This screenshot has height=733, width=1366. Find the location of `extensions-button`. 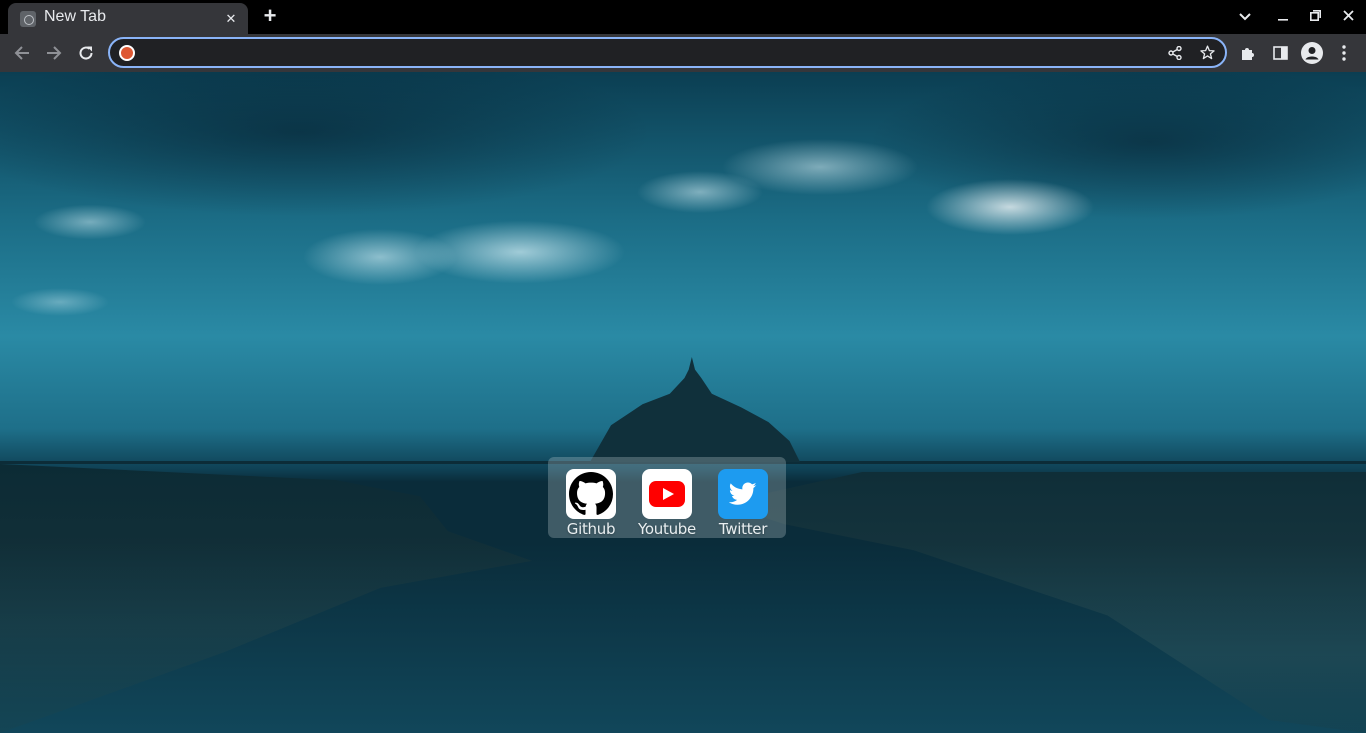

extensions-button is located at coordinates (1248, 53).